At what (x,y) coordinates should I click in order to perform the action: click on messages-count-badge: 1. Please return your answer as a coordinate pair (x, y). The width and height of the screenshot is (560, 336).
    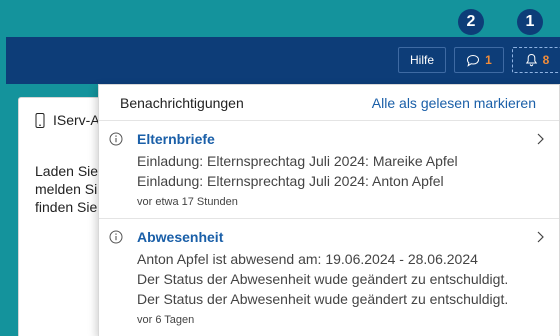
    Looking at the image, I should click on (488, 60).